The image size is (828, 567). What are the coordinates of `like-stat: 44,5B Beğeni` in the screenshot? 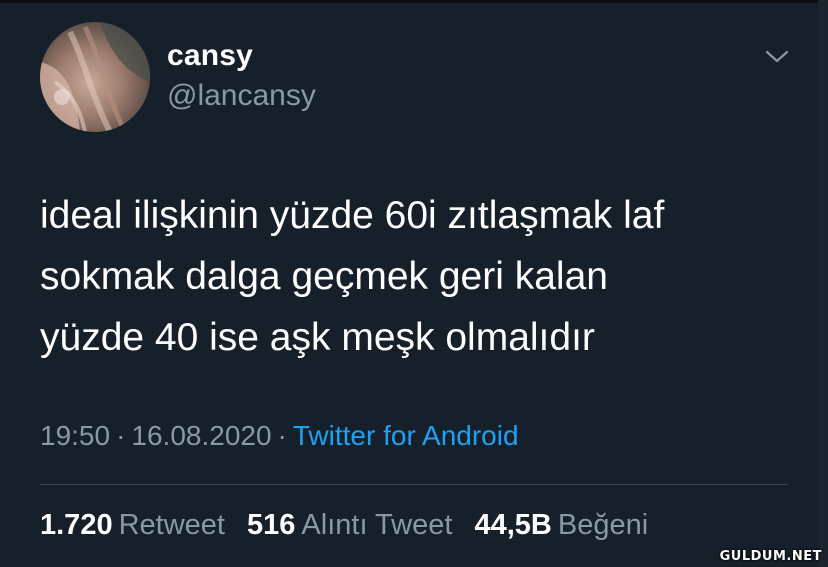 It's located at (561, 525).